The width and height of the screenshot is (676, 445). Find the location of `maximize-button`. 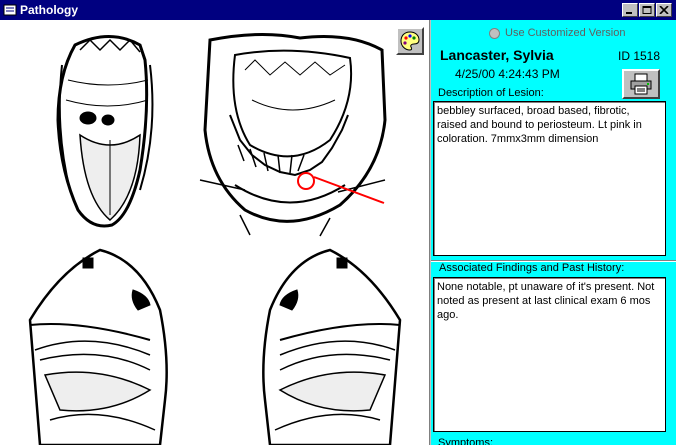

maximize-button is located at coordinates (647, 10).